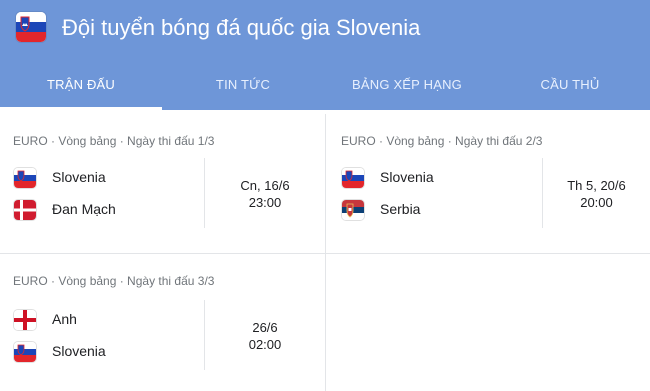 The height and width of the screenshot is (391, 650). Describe the element at coordinates (81, 108) in the screenshot. I see `active-tab-indicator` at that location.